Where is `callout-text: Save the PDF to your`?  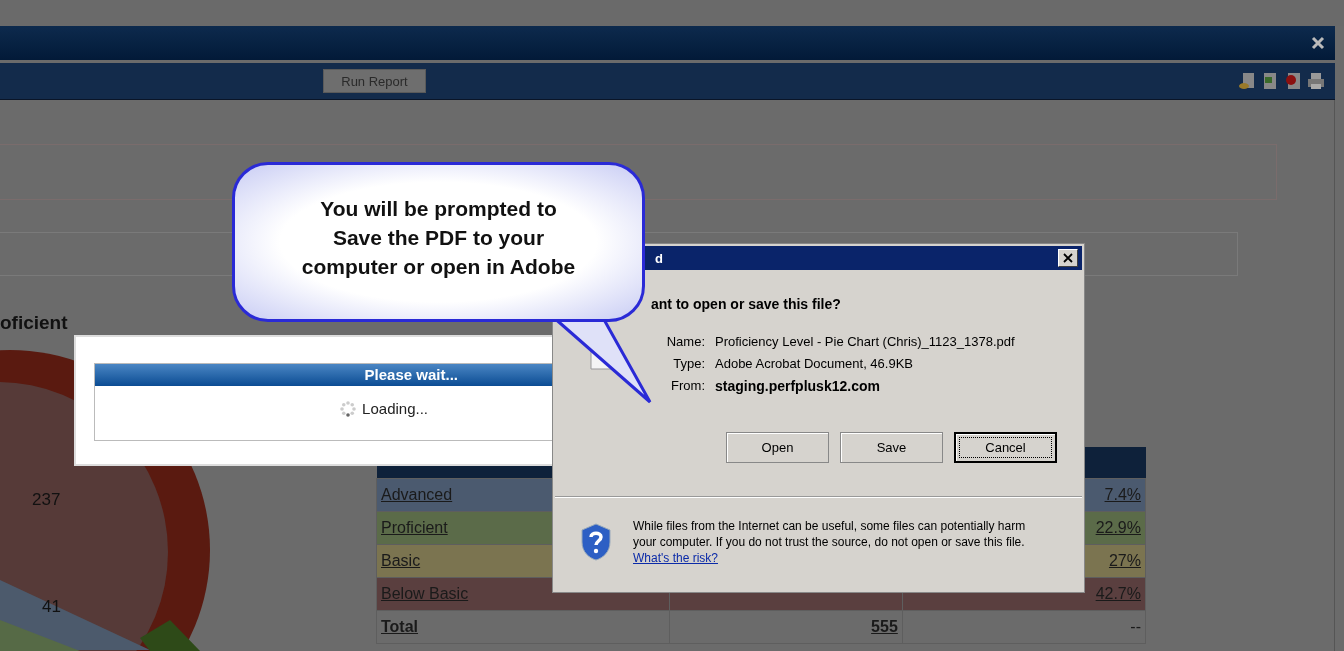
callout-text: Save the PDF to your is located at coordinates (438, 237).